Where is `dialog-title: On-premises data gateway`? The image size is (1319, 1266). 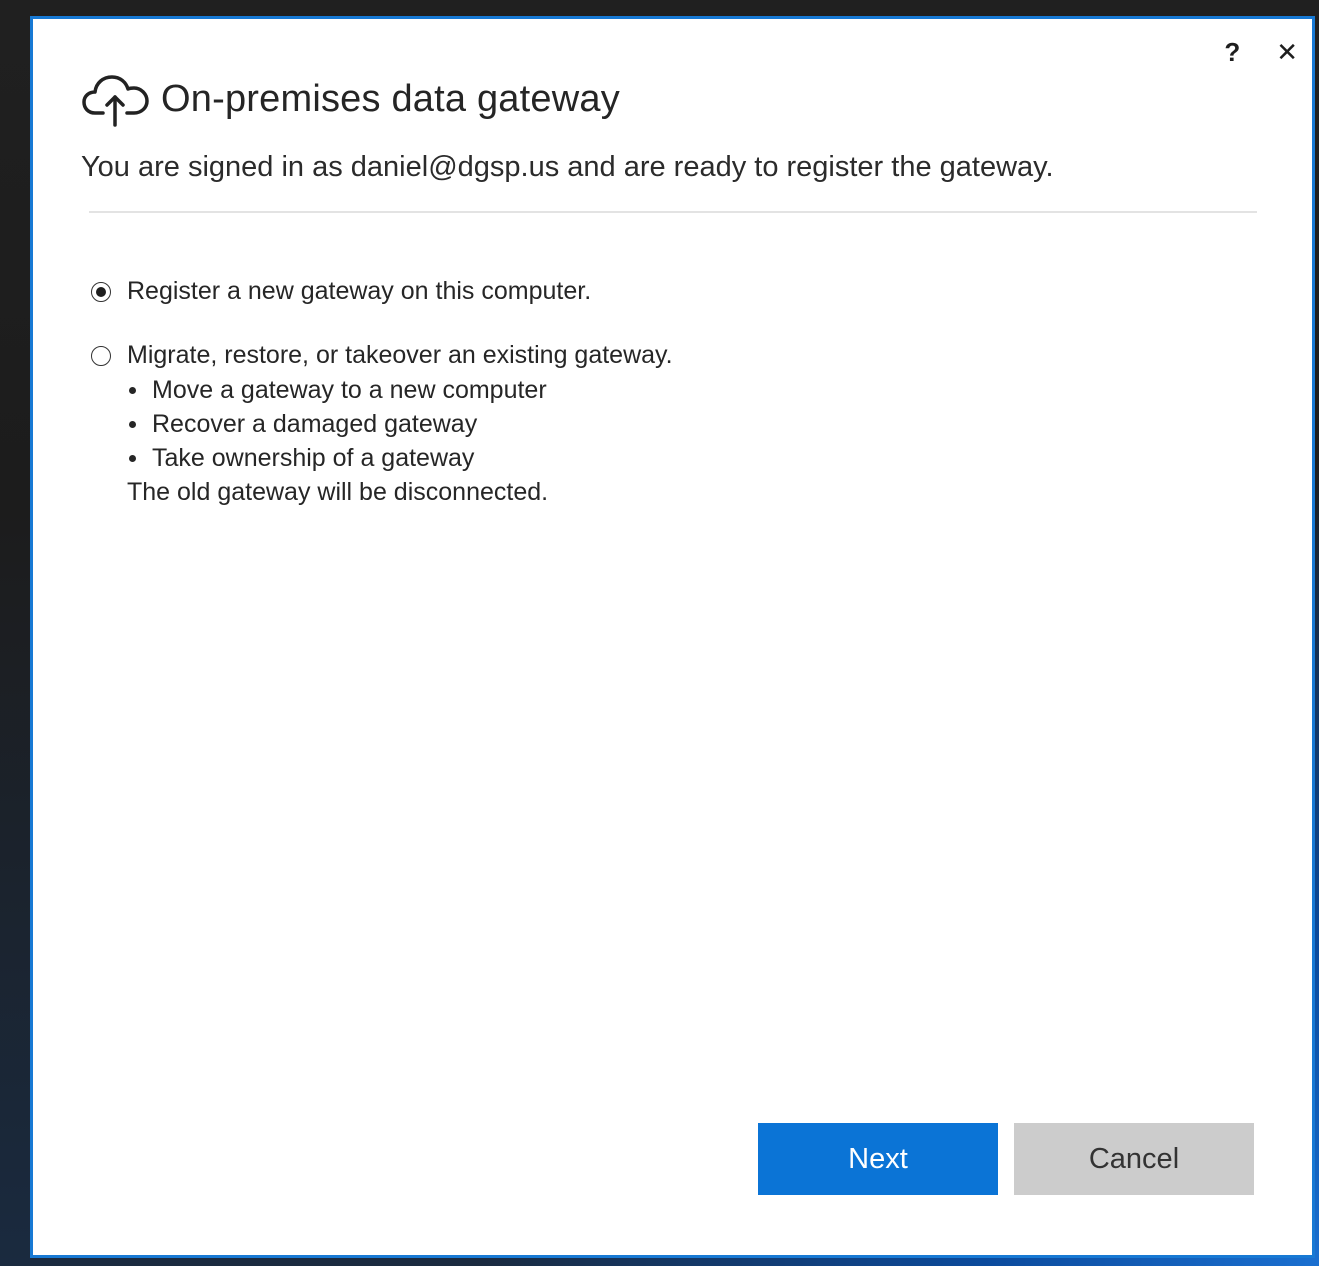 dialog-title: On-premises data gateway is located at coordinates (390, 98).